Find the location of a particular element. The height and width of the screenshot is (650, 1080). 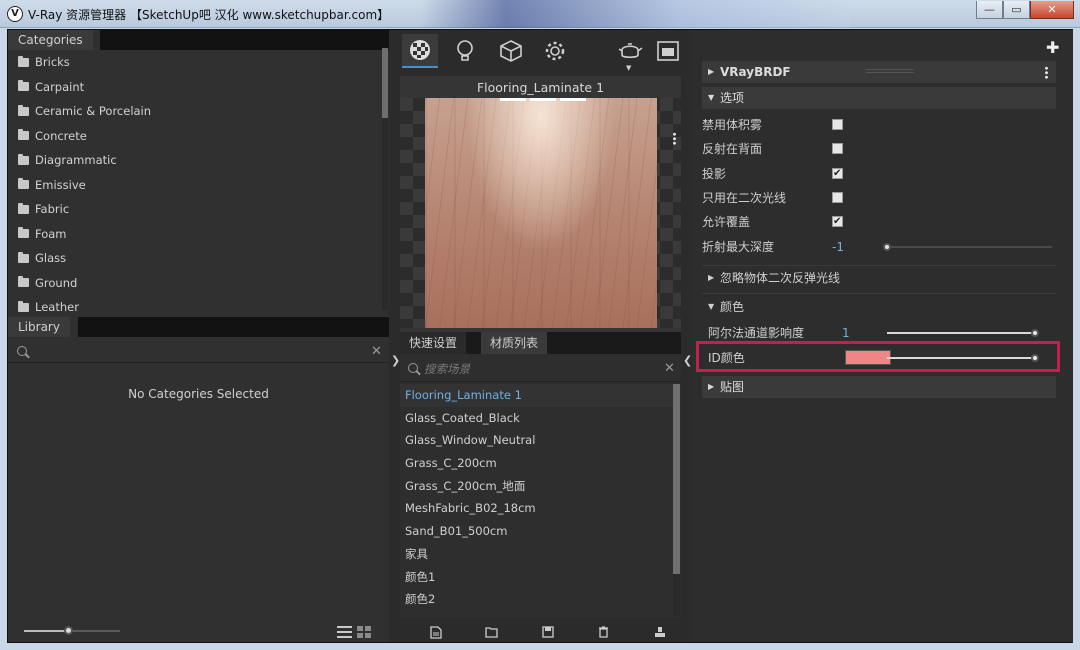

drag-handle-icon is located at coordinates (890, 72).